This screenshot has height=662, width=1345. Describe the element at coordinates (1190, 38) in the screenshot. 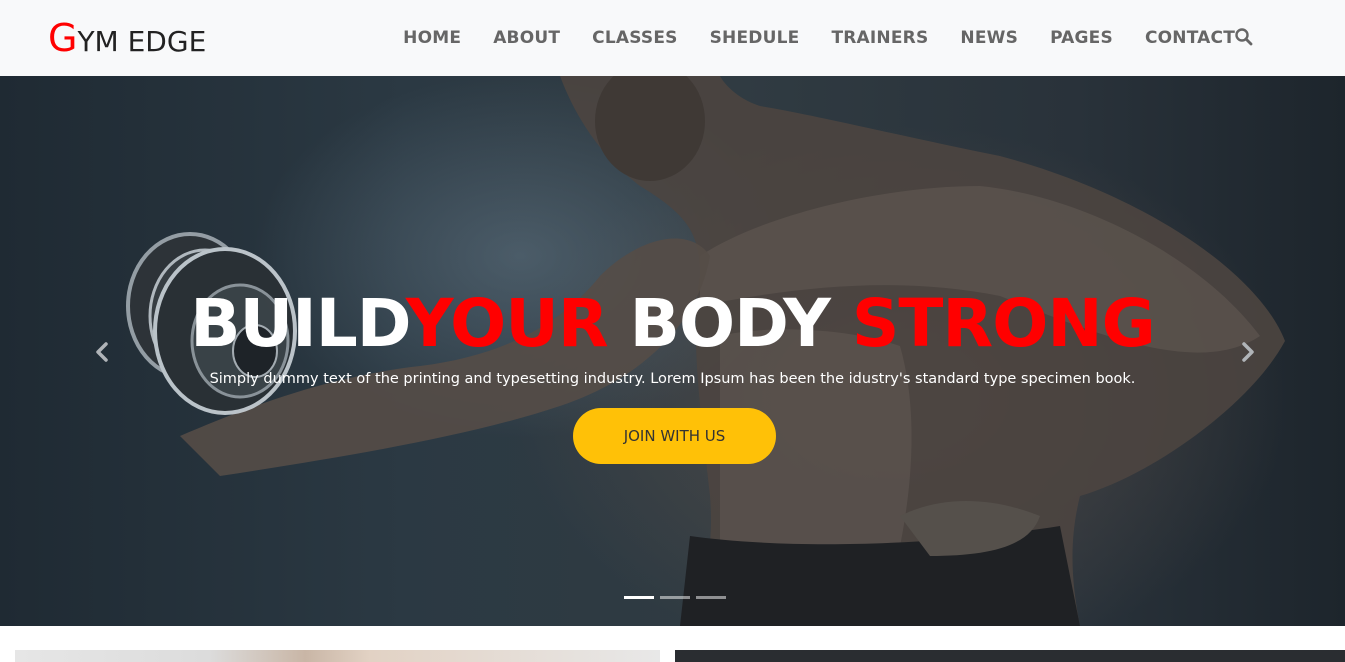

I see `nav-item-contact: CONTACT` at that location.